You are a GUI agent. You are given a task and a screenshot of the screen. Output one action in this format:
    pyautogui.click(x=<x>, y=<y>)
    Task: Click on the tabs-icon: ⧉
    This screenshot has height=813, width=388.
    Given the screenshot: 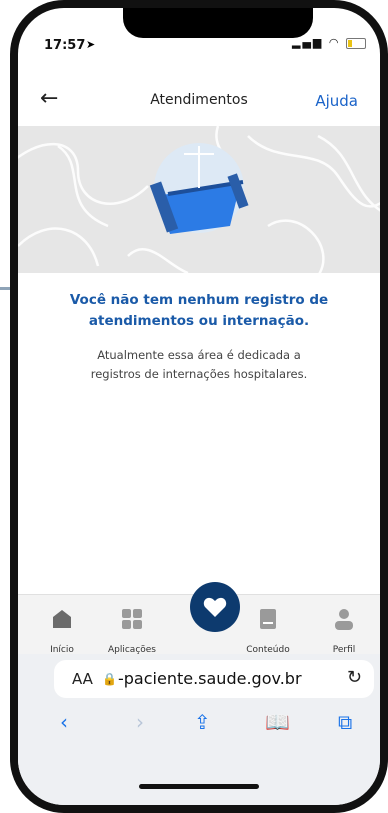 What is the action you would take?
    pyautogui.click(x=345, y=722)
    